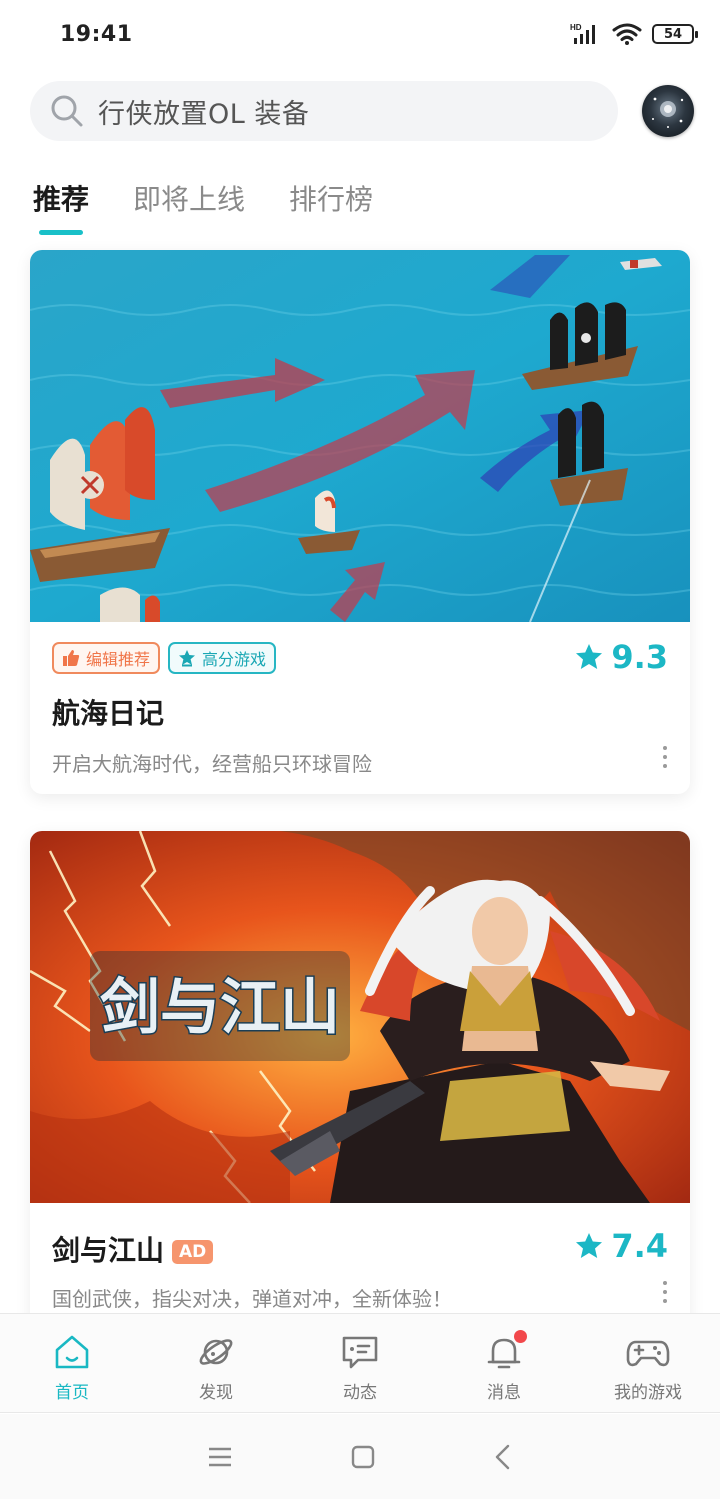 The width and height of the screenshot is (720, 1499). I want to click on search-row: 行侠放置OL 装备, so click(362, 111).